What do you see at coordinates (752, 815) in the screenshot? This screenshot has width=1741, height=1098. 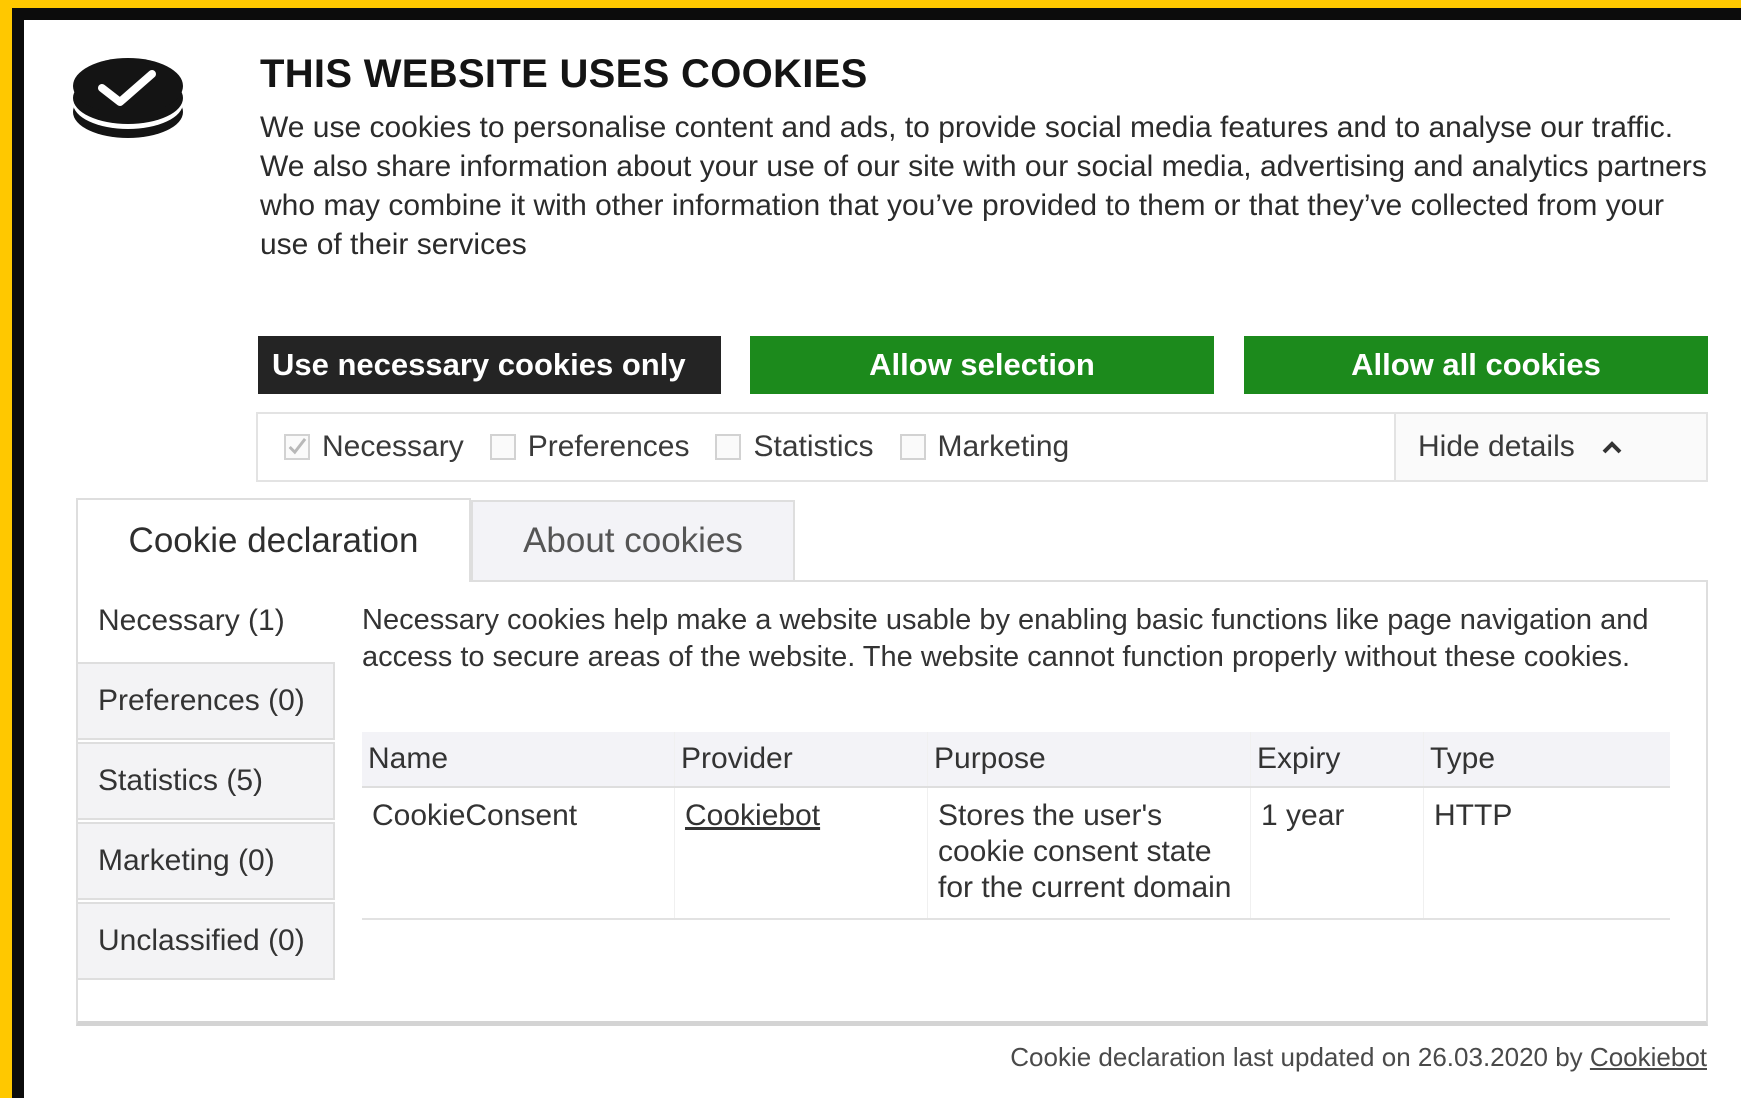 I see `provider-link: Cookiebot` at bounding box center [752, 815].